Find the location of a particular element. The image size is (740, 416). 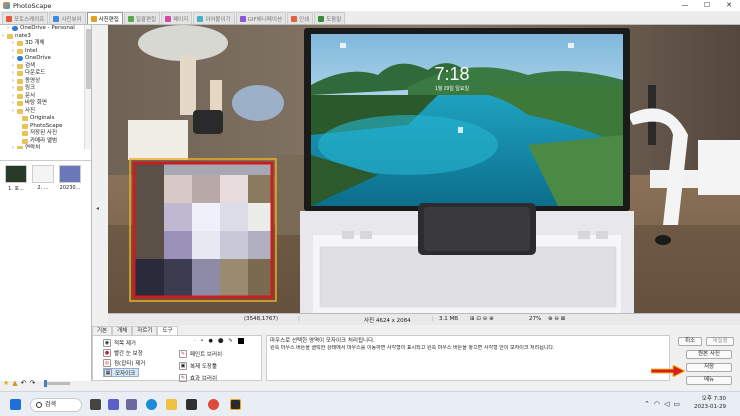

collapse-icon: ◂ is located at coordinates (97, 208).